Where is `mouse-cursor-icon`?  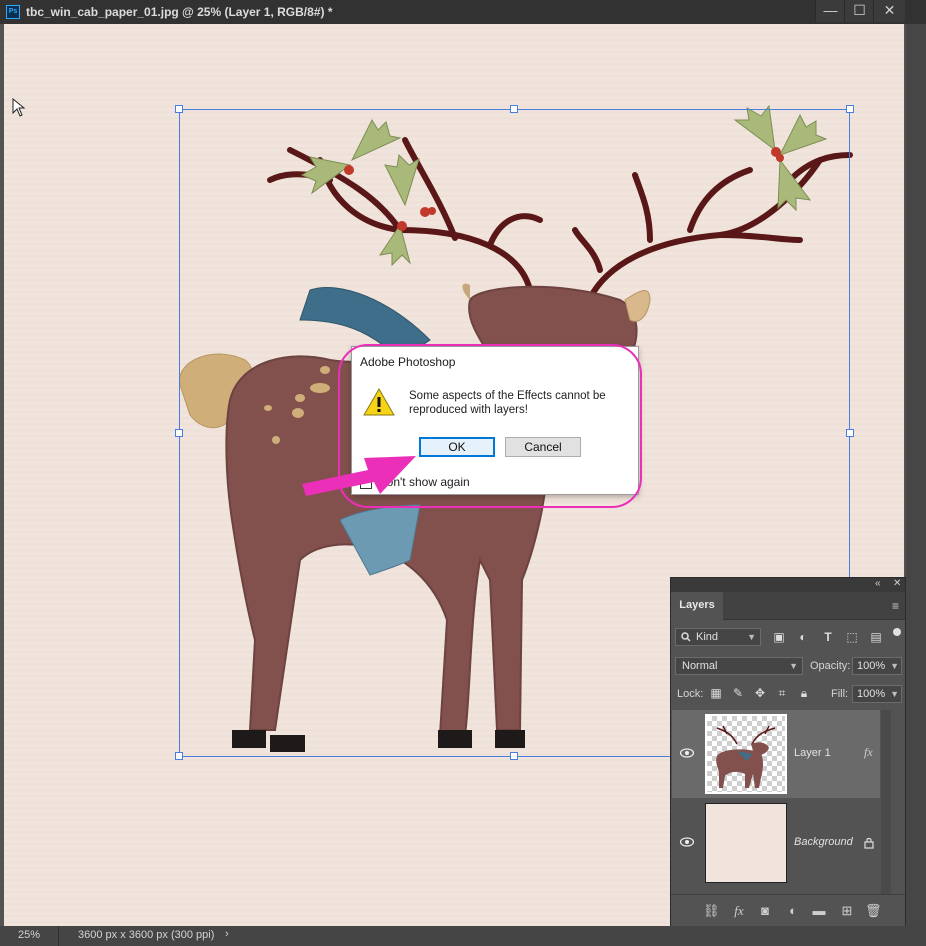 mouse-cursor-icon is located at coordinates (19, 107).